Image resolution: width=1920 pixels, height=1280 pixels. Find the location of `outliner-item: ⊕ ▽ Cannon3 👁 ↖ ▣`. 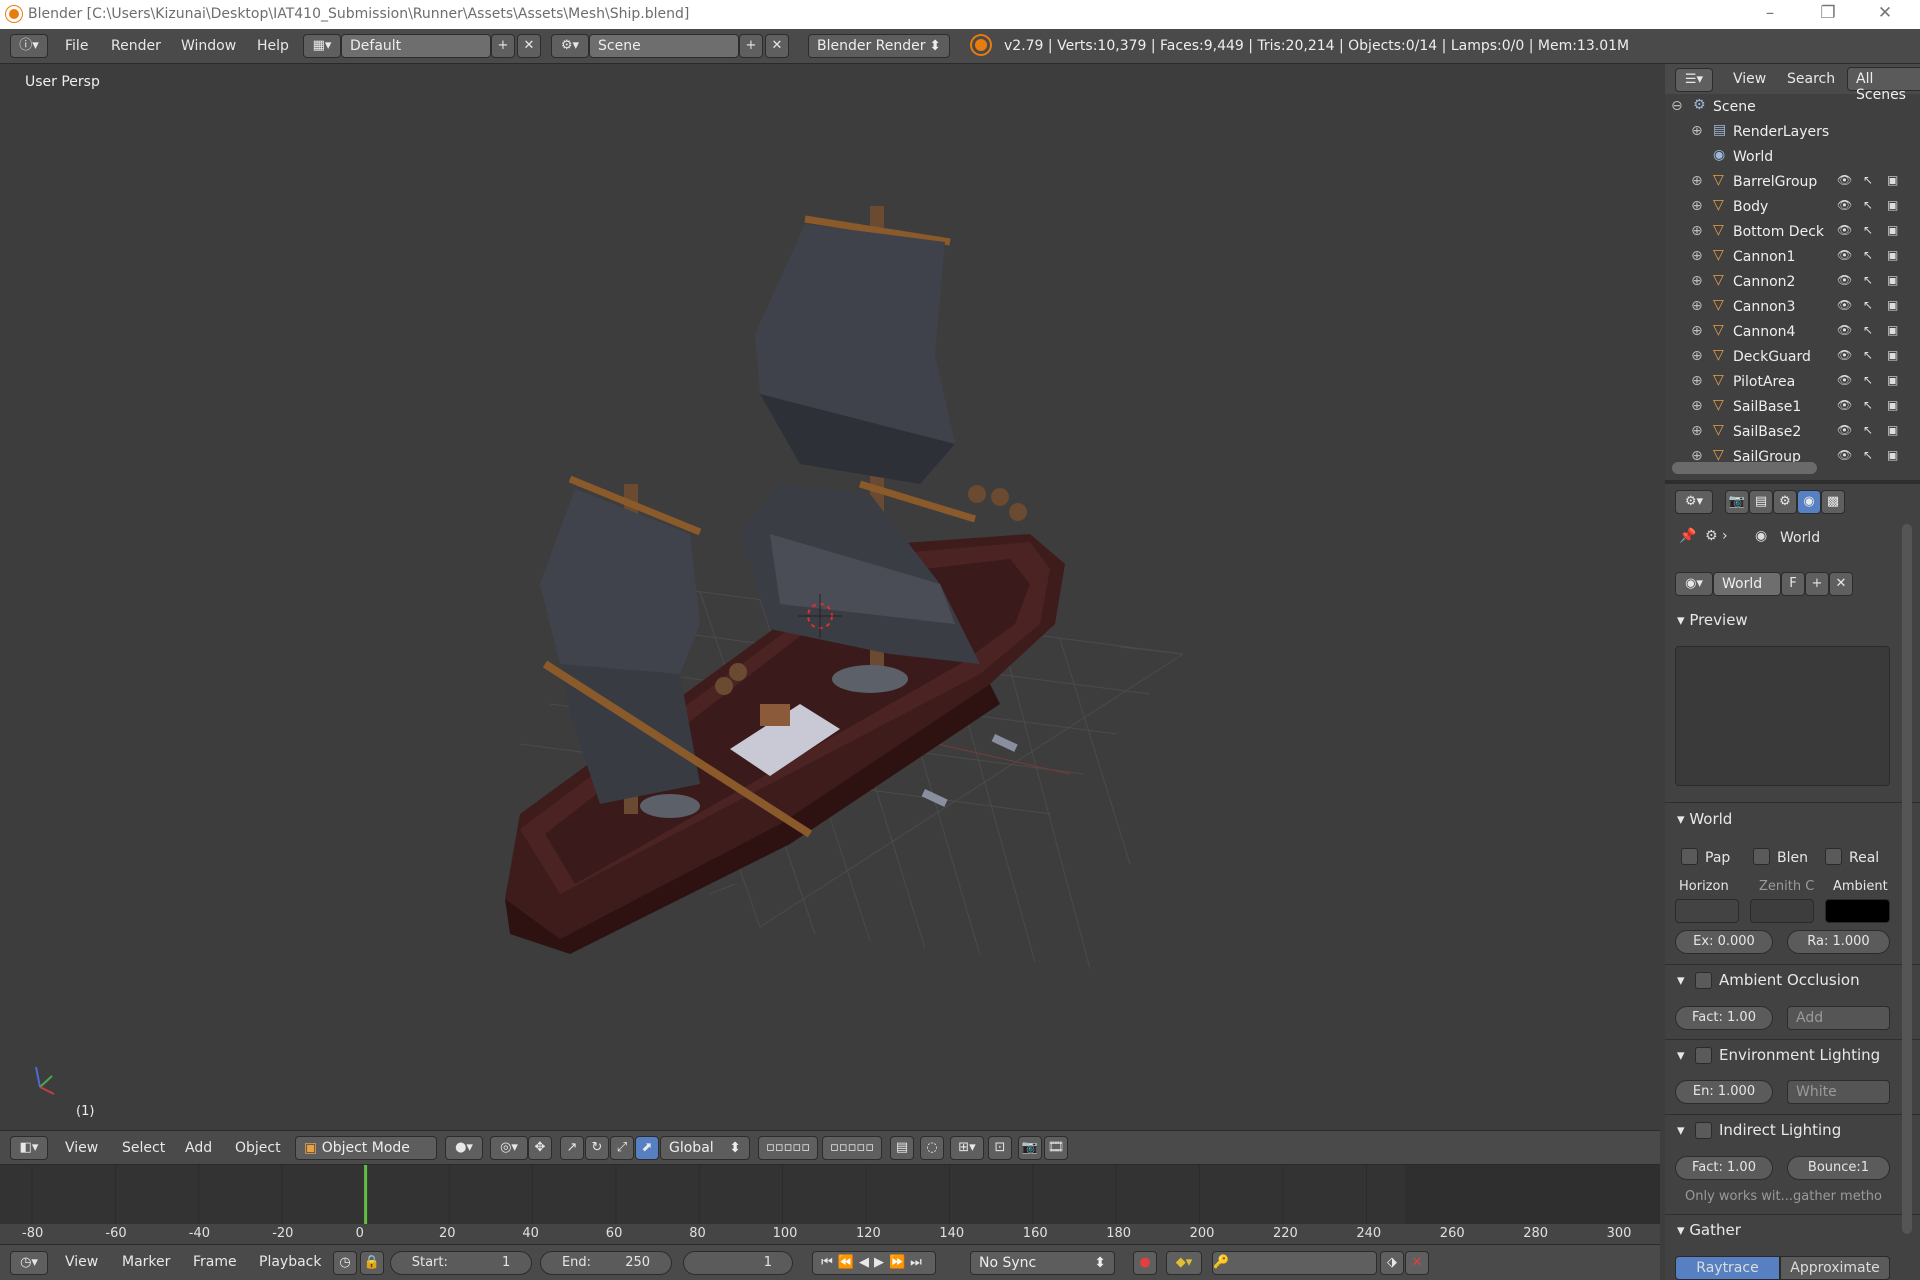

outliner-item: ⊕ ▽ Cannon3 👁 ↖ ▣ is located at coordinates (1787, 307).